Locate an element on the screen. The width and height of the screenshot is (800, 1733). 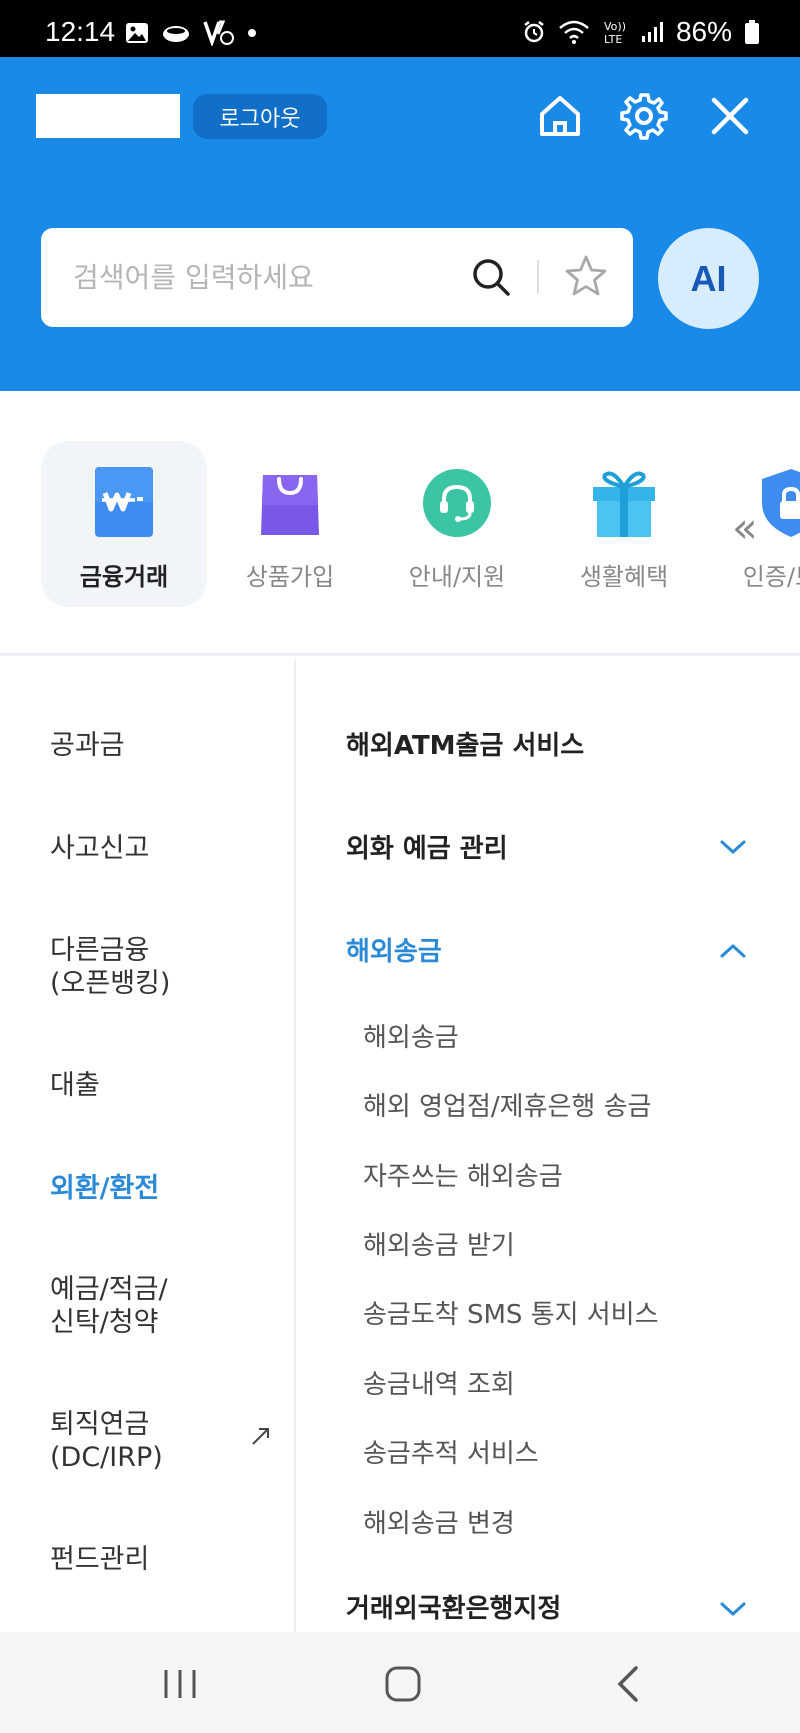
left-menu-item-deposits: 예금/적금/ 신탁/청약 is located at coordinates (109, 1306).